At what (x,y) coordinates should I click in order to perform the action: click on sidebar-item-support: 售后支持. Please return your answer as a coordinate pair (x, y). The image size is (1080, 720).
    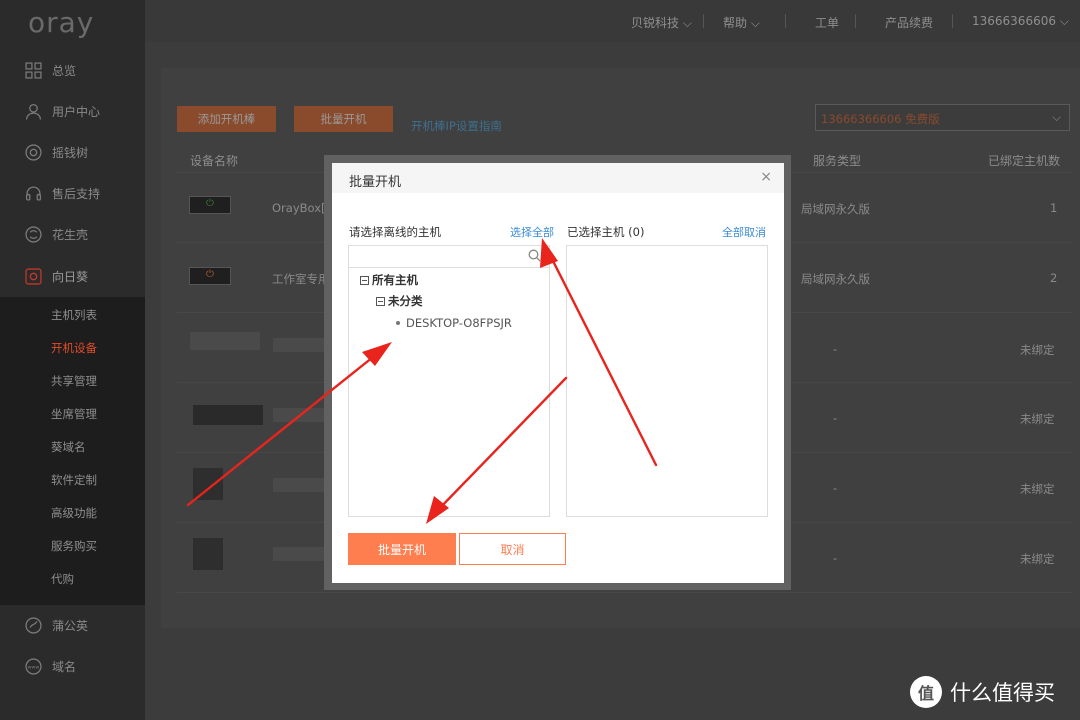
    Looking at the image, I should click on (72, 193).